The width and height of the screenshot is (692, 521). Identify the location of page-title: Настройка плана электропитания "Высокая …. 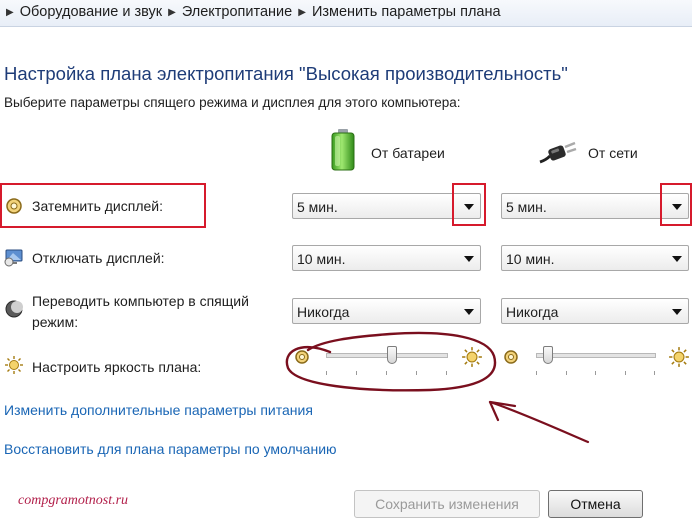
(286, 73).